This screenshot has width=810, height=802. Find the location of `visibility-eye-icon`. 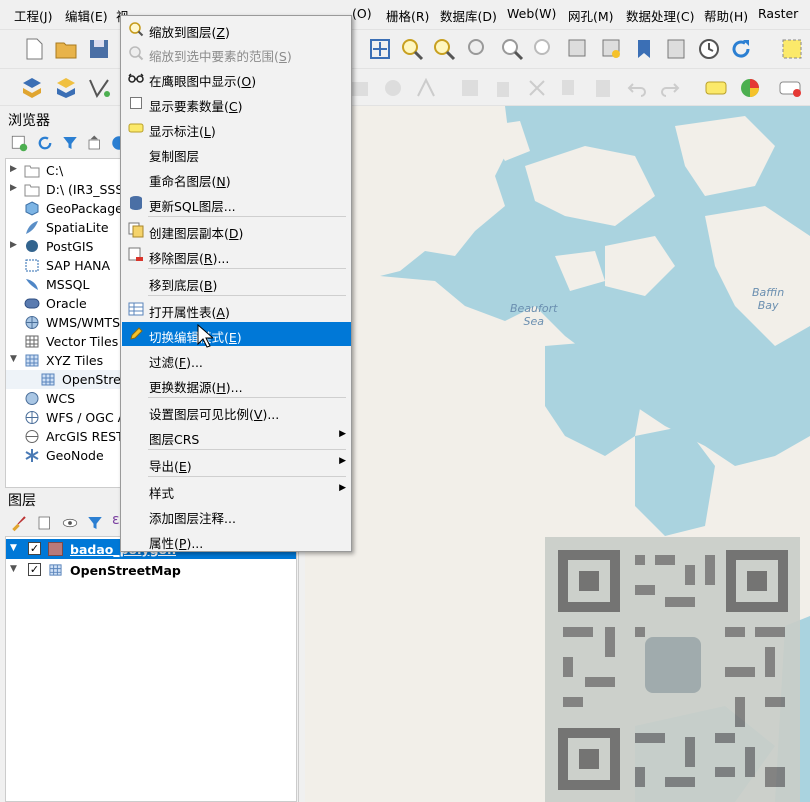

visibility-eye-icon is located at coordinates (70, 523).